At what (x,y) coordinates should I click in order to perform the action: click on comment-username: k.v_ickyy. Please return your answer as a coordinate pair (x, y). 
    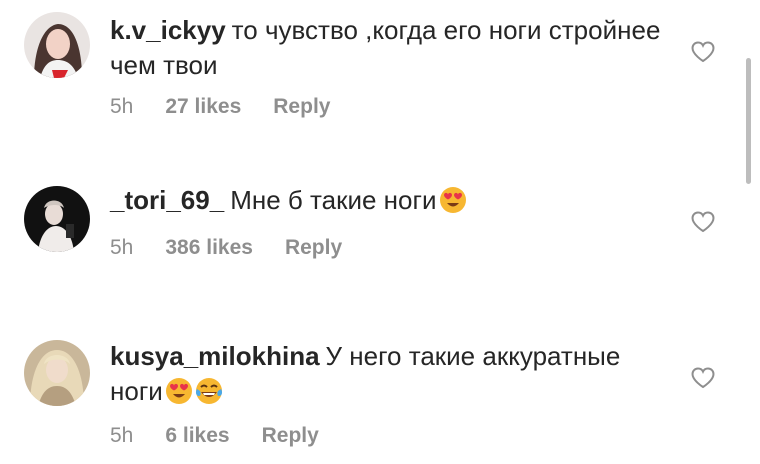
    Looking at the image, I should click on (168, 30).